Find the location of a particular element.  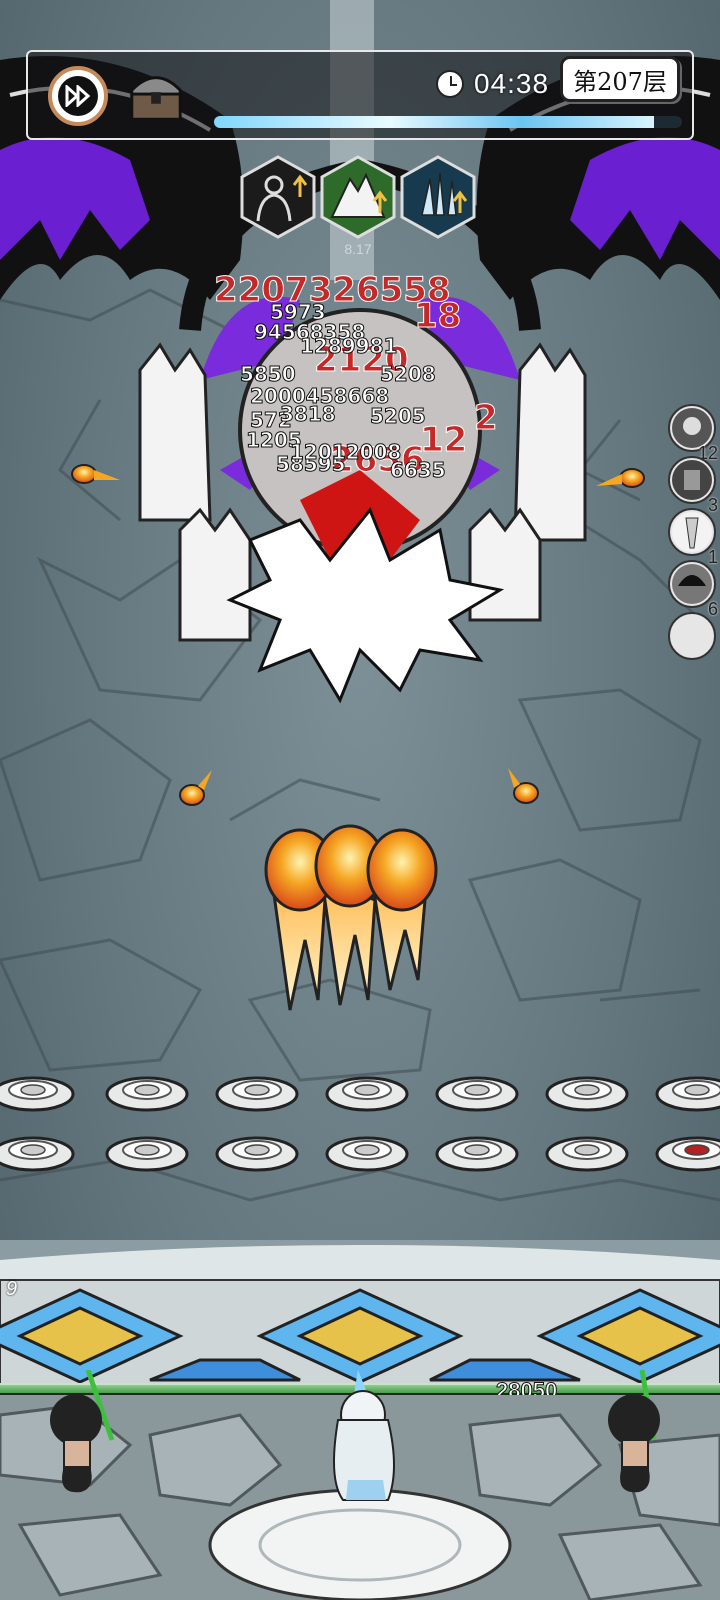

damage-number: 5850 is located at coordinates (268, 374).